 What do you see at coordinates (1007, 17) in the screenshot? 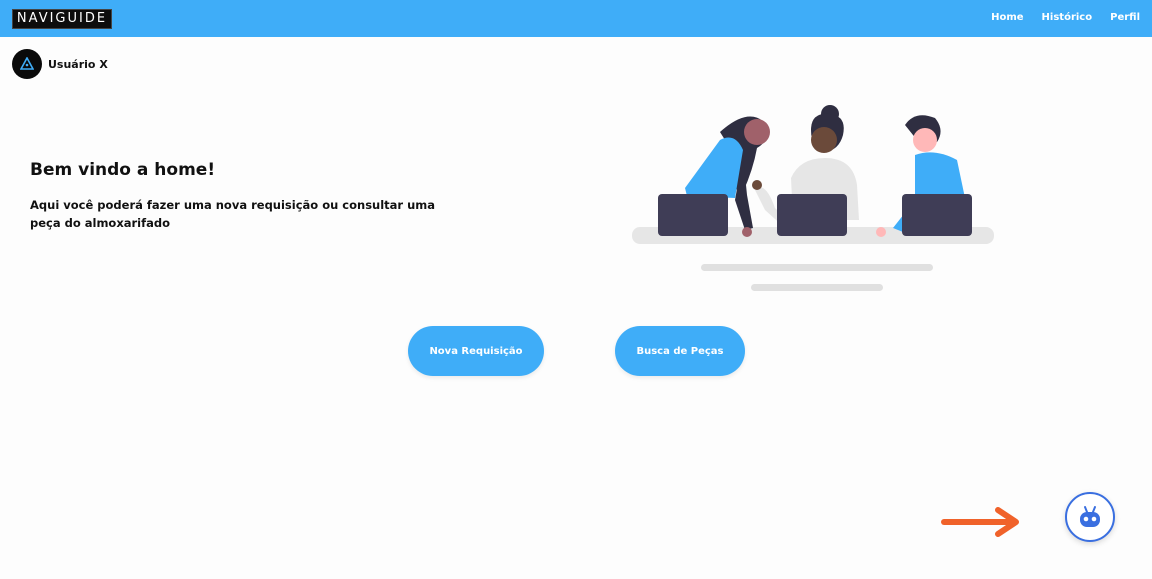
I see `nav-home-link: Home` at bounding box center [1007, 17].